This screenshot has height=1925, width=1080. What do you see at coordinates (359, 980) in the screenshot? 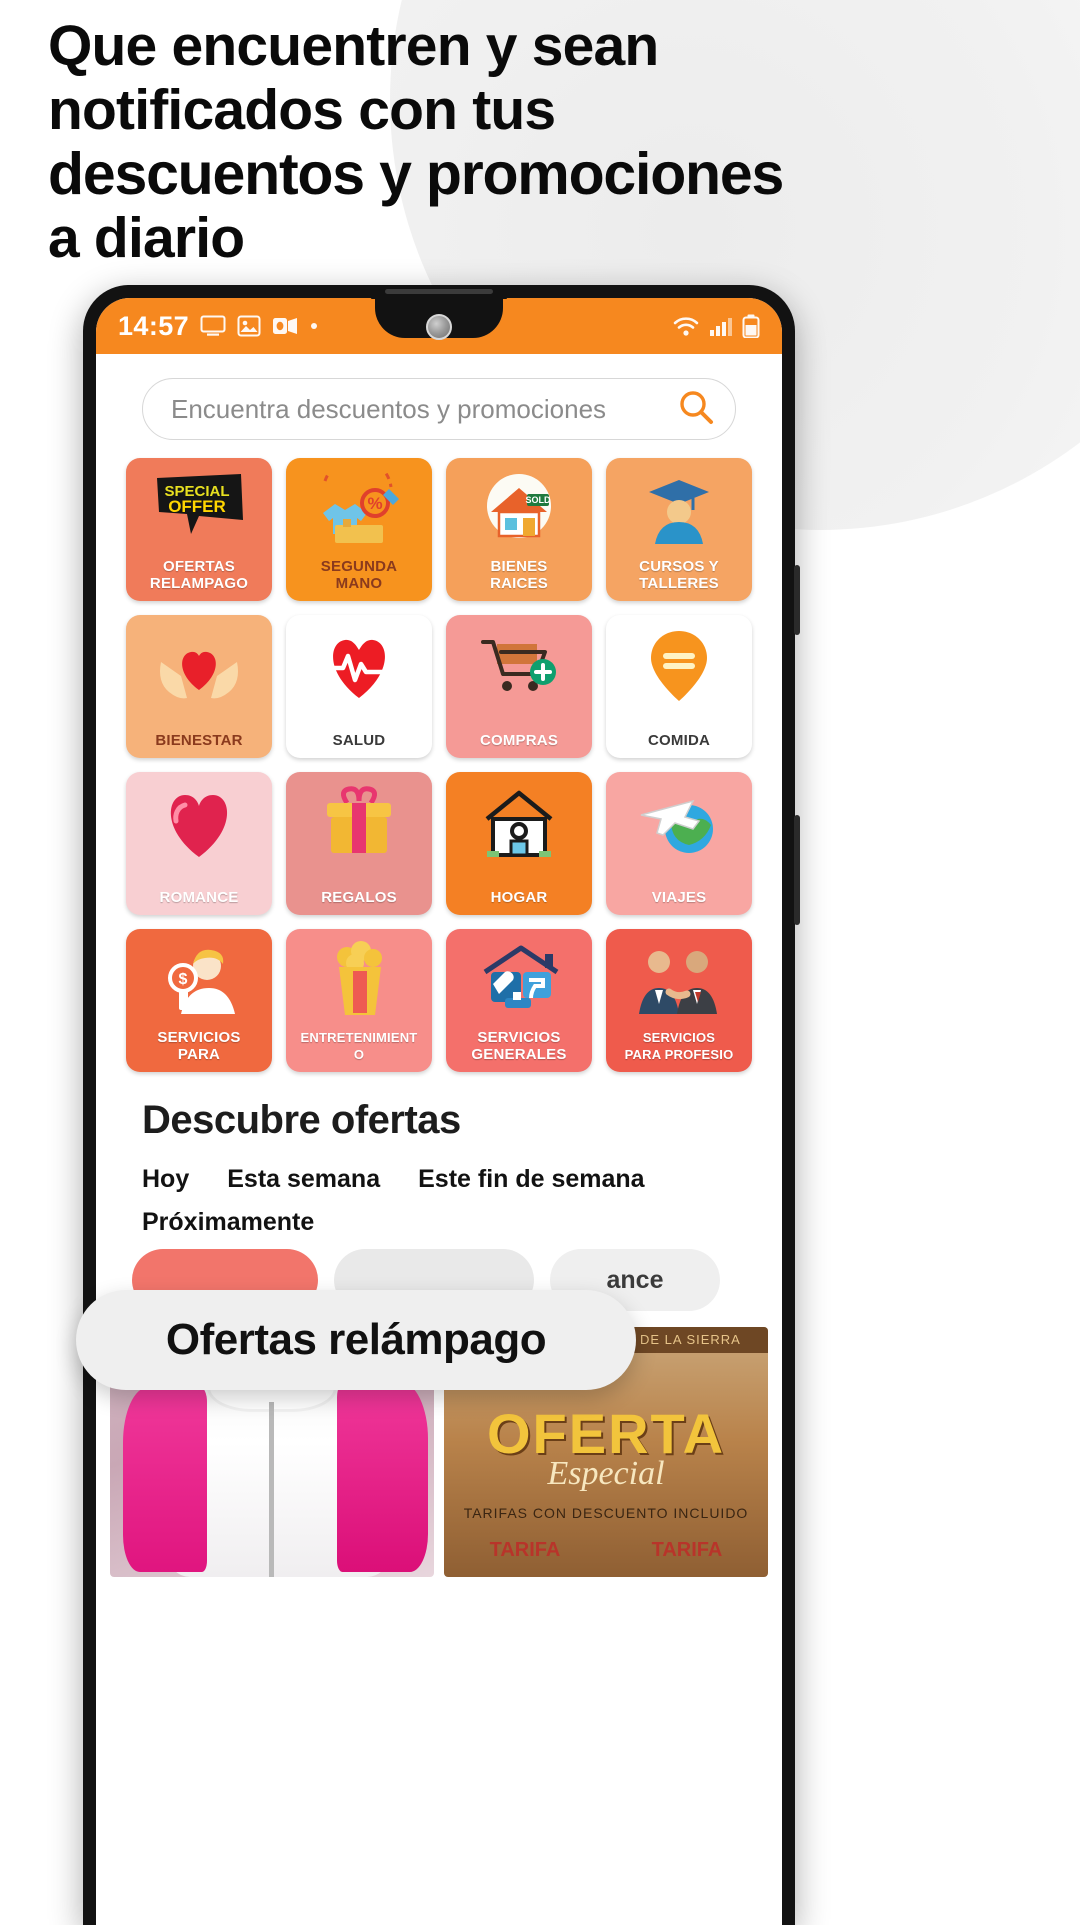
I see `popcorn-icon` at bounding box center [359, 980].